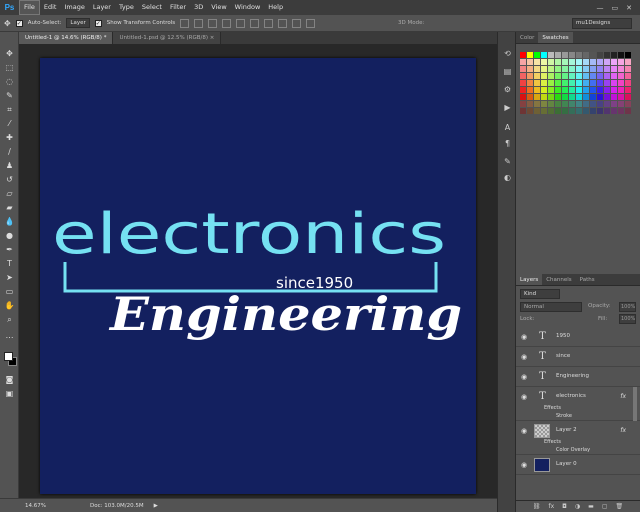 The image size is (640, 512). Describe the element at coordinates (9, 277) in the screenshot. I see `path-select-tool-icon: ➤` at that location.